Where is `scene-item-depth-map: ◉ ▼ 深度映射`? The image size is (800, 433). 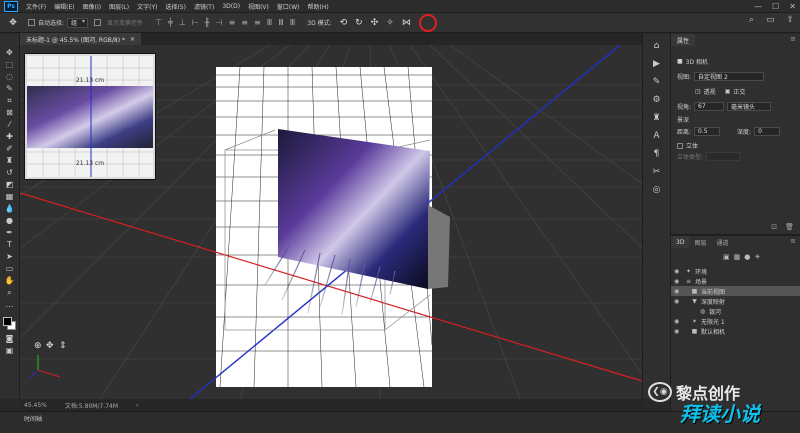 scene-item-depth-map: ◉ ▼ 深度映射 is located at coordinates (735, 301).